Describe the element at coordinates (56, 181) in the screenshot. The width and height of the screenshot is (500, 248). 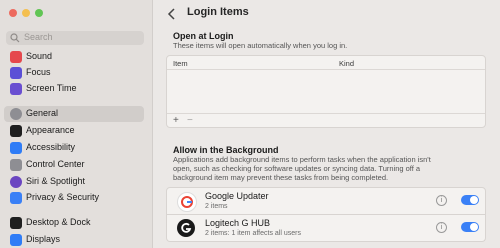
I see `sidebar-item-label: Siri & Spotlight` at that location.